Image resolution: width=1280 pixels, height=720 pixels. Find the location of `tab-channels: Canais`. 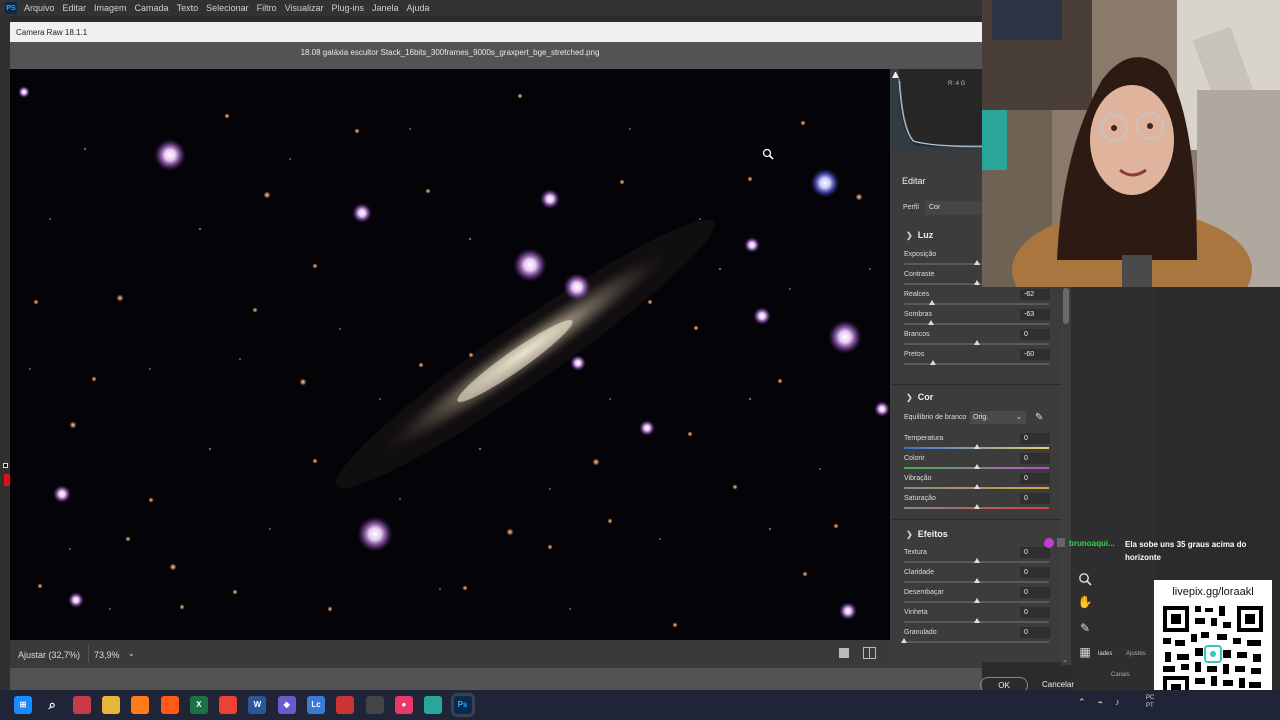

tab-channels: Canais is located at coordinates (1120, 675).